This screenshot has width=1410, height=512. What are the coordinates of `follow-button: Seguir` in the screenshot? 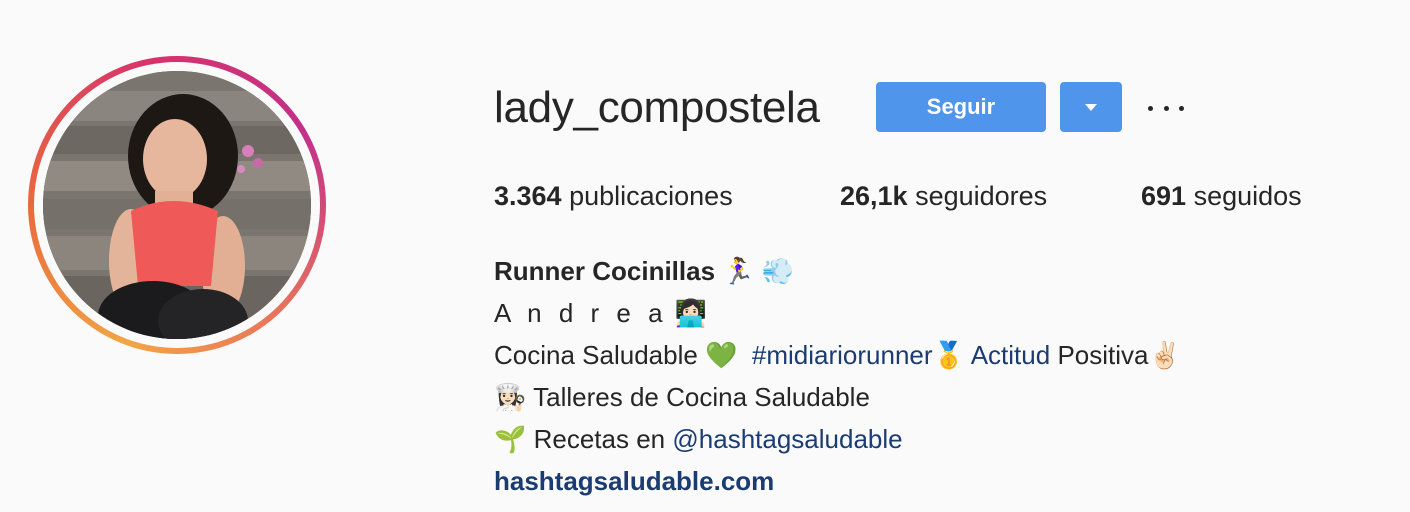 It's located at (961, 107).